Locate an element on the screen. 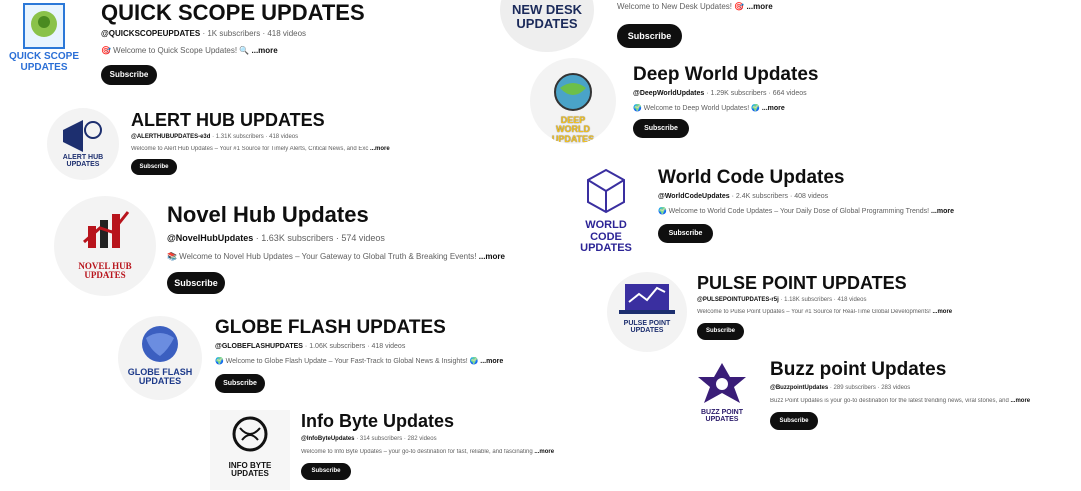 Image resolution: width=1081 pixels, height=491 pixels. chart-up-icon is located at coordinates (106, 229).